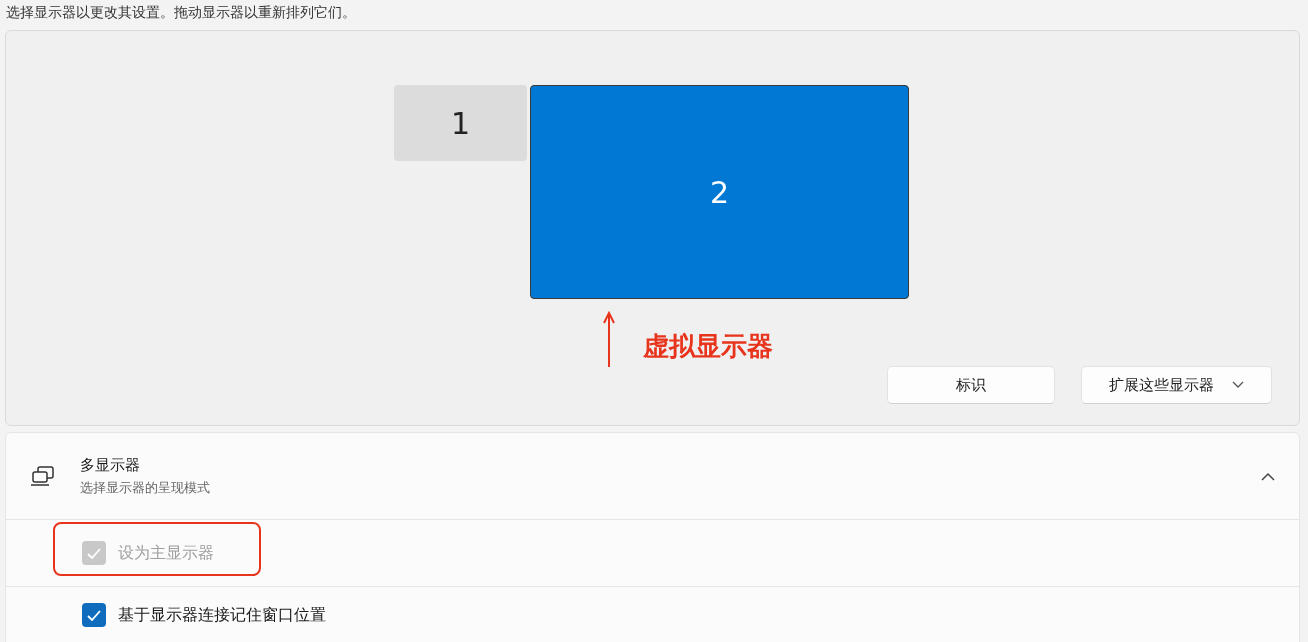 Image resolution: width=1308 pixels, height=642 pixels. What do you see at coordinates (719, 192) in the screenshot?
I see `monitor-tile: 2` at bounding box center [719, 192].